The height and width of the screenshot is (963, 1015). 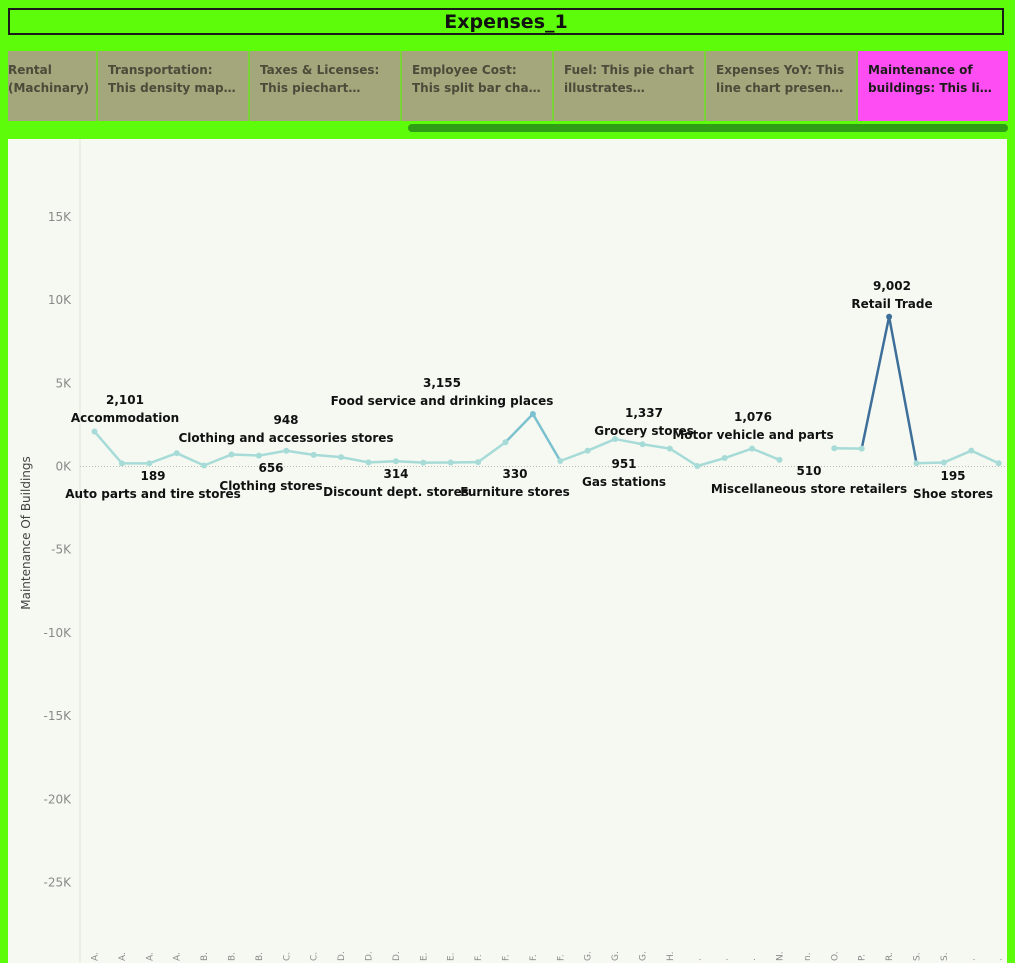 What do you see at coordinates (63, 383) in the screenshot?
I see `y-tick-label: 5K` at bounding box center [63, 383].